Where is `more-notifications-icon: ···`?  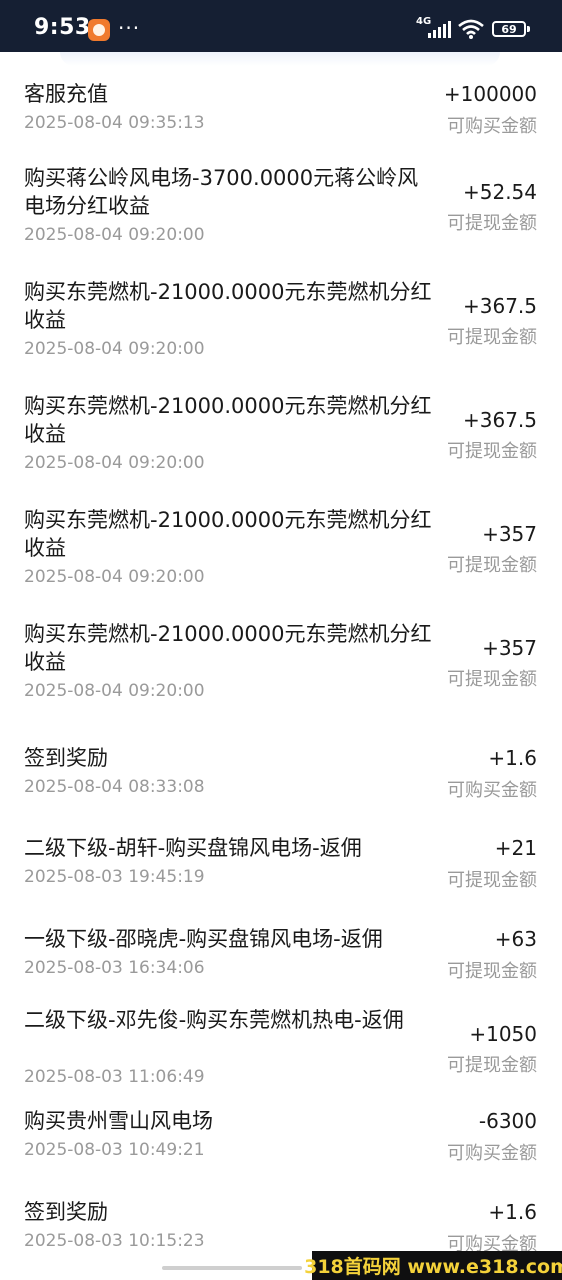
more-notifications-icon: ··· is located at coordinates (129, 28).